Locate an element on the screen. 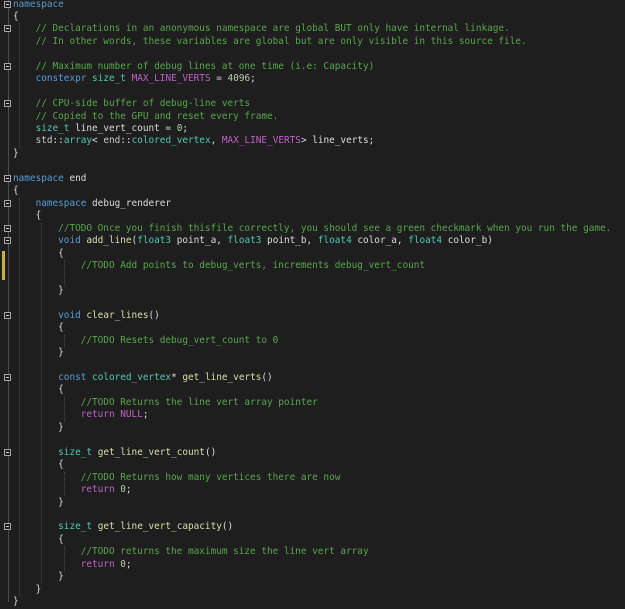 The image size is (625, 609). code-token: get_line_vert_count is located at coordinates (151, 452).